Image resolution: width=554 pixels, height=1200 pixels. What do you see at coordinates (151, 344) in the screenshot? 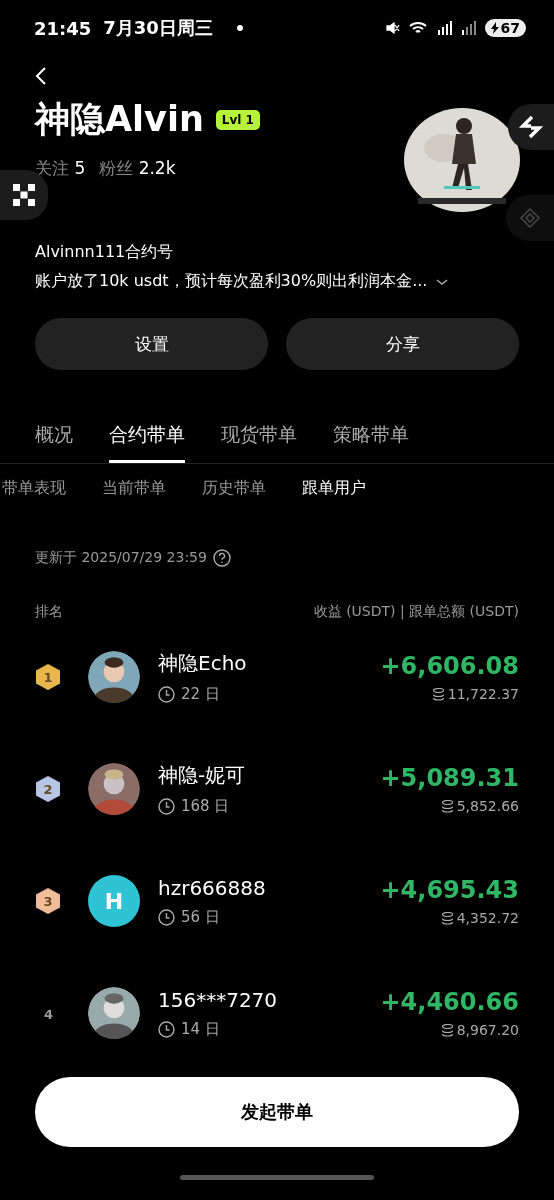
I see `action-button: 设置` at bounding box center [151, 344].